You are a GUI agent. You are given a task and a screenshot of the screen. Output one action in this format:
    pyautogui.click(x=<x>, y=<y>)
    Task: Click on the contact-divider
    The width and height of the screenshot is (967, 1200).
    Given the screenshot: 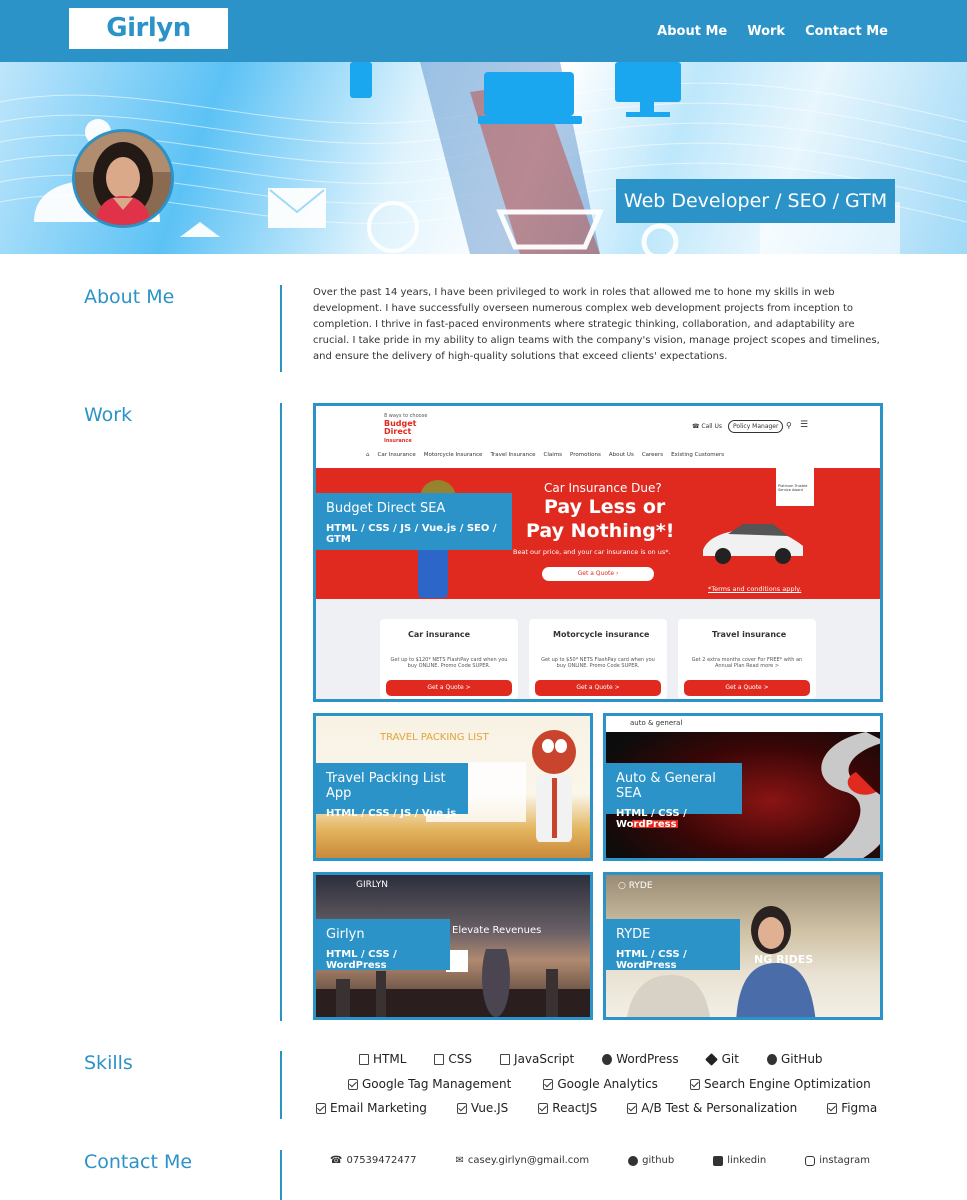 What is the action you would take?
    pyautogui.click(x=281, y=1175)
    